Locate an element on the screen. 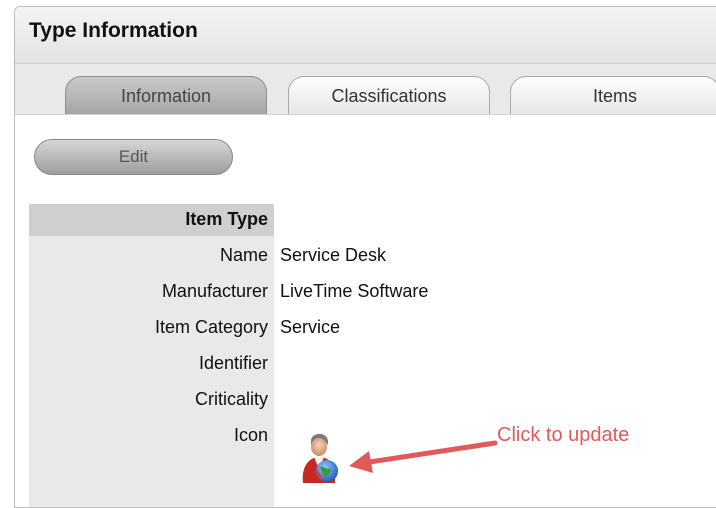 The image size is (716, 508). field-row-manufacturer: Manufacturer LiveTime Software is located at coordinates (372, 293).